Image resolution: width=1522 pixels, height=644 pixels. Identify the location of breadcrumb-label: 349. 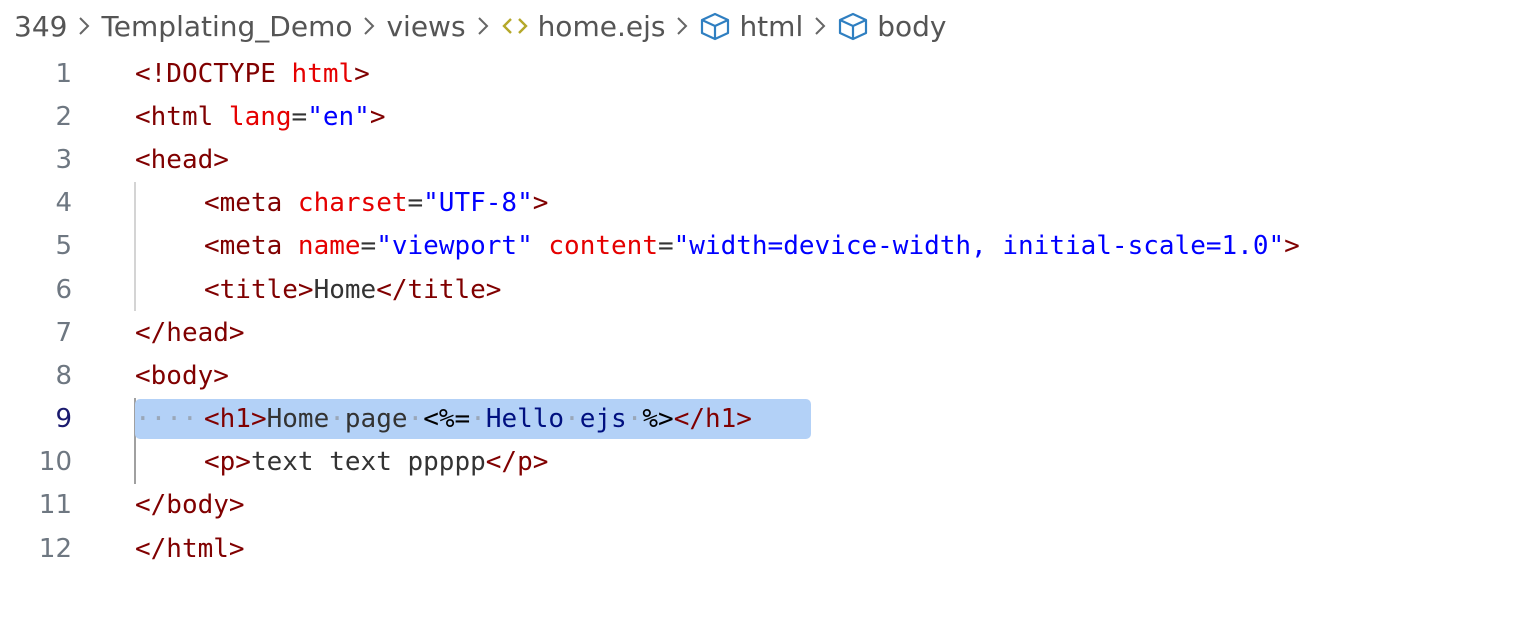
(41, 26).